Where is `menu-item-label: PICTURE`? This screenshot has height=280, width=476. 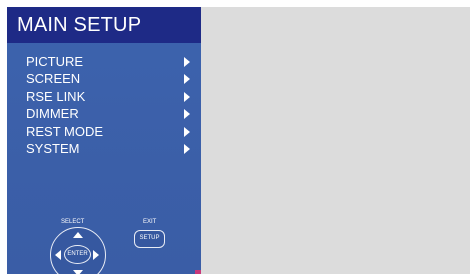
menu-item-label: PICTURE is located at coordinates (55, 61).